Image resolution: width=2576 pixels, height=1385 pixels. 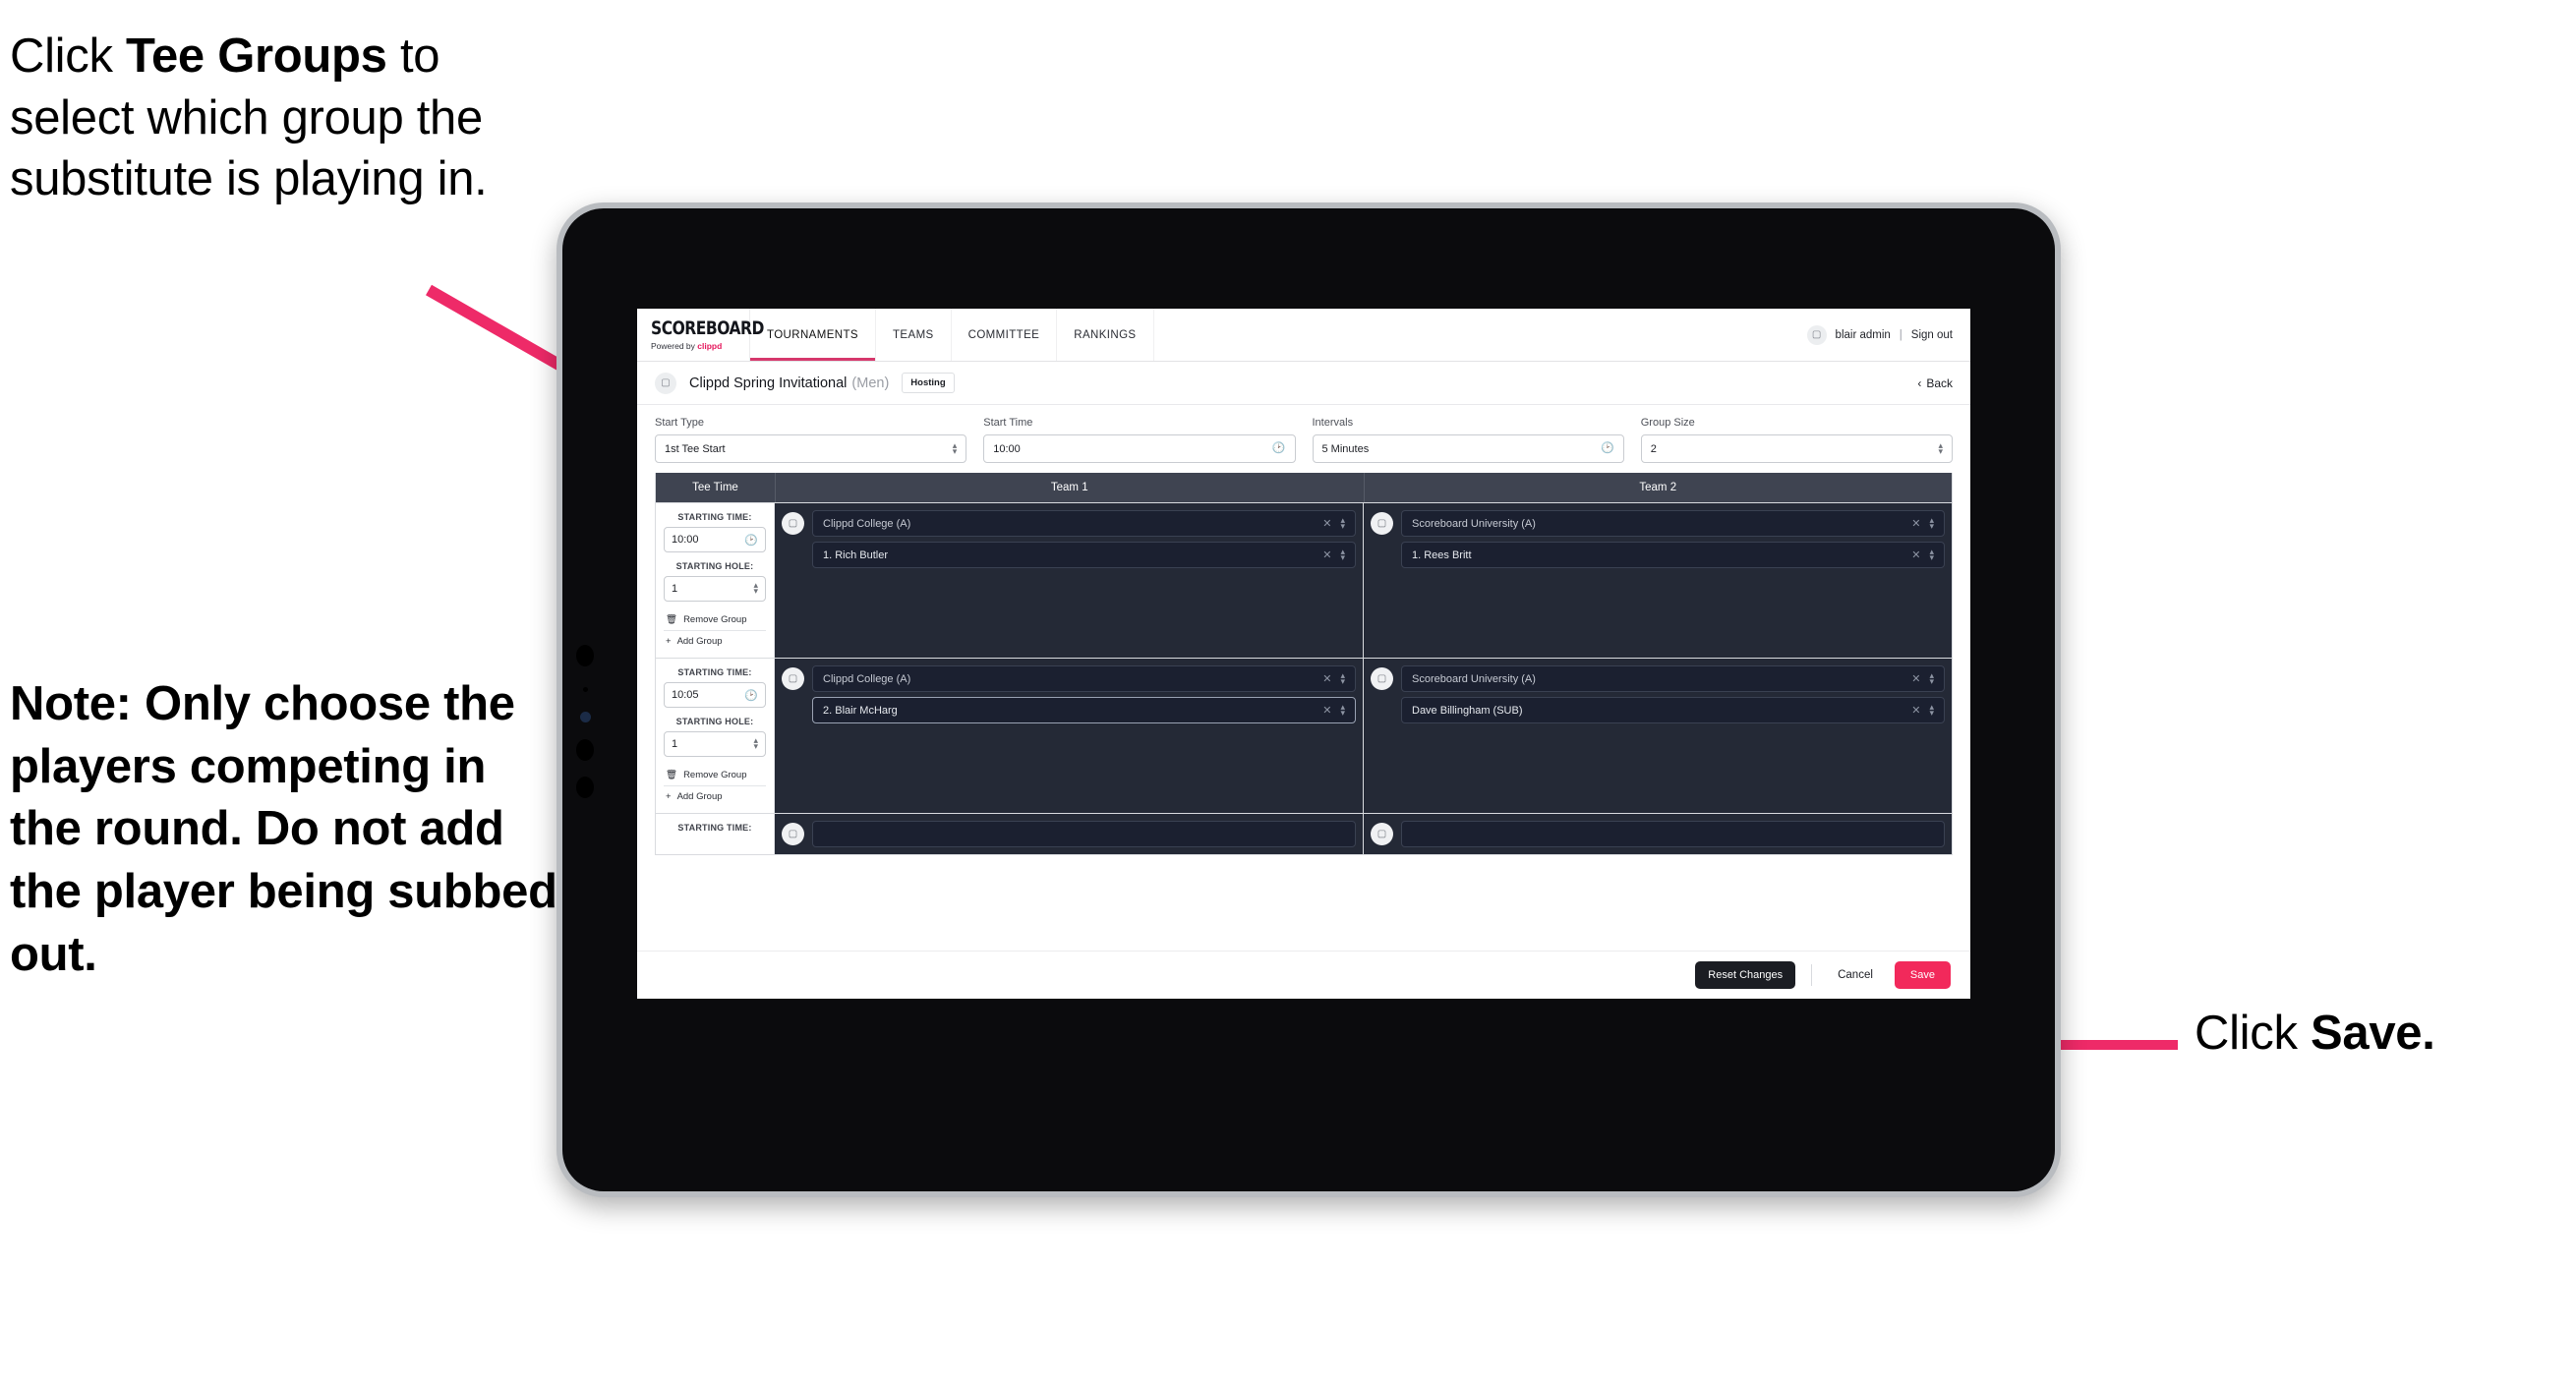 What do you see at coordinates (675, 744) in the screenshot?
I see `starting-hole-value: 1` at bounding box center [675, 744].